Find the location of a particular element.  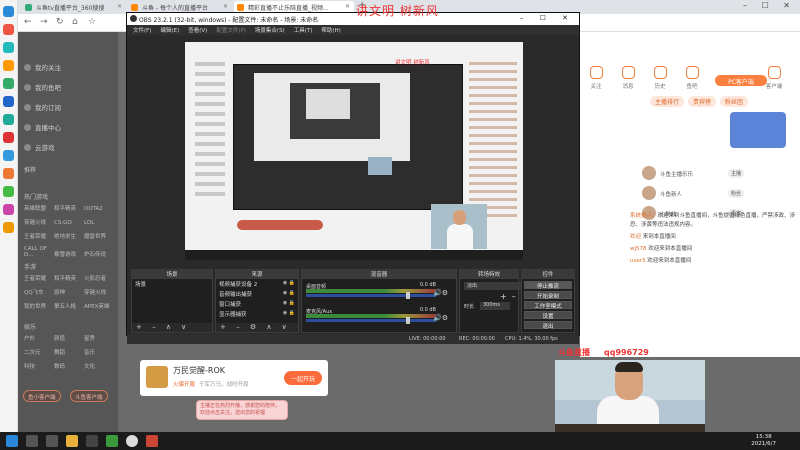

tab-2-close-icon: ✕ is located at coordinates (225, 6).